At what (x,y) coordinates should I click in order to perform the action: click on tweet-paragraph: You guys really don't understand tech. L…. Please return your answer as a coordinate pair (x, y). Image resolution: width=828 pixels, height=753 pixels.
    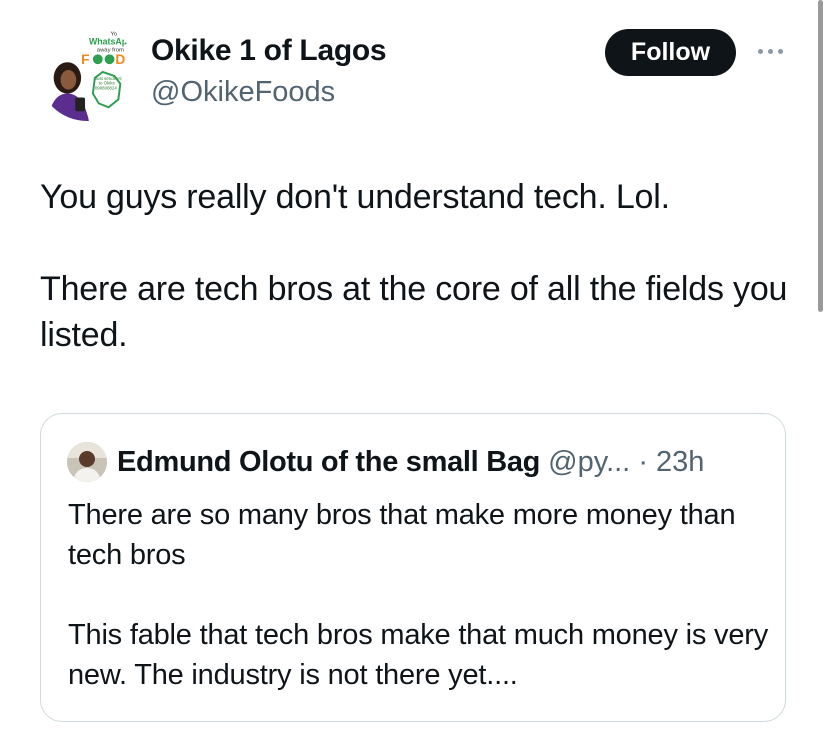
    Looking at the image, I should click on (355, 197).